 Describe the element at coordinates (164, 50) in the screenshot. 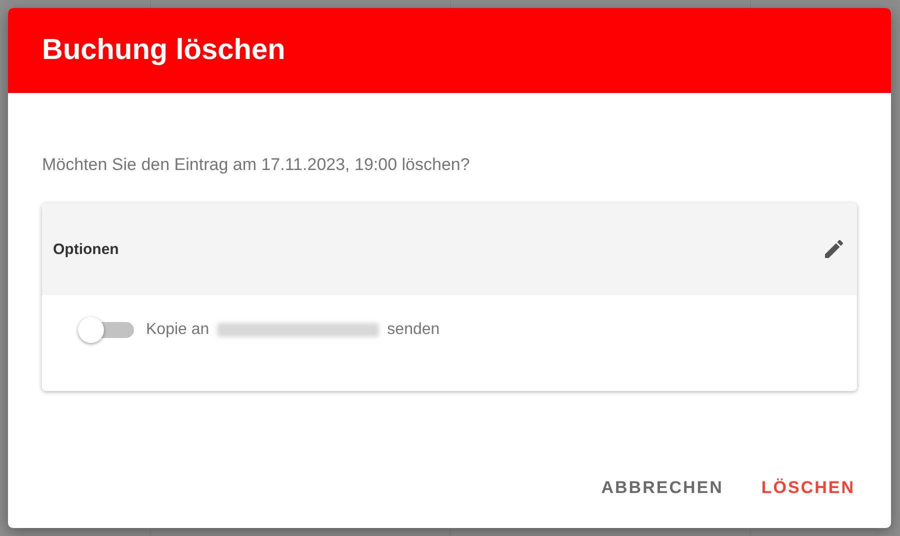

I see `dialog-title: Buchung löschen` at that location.